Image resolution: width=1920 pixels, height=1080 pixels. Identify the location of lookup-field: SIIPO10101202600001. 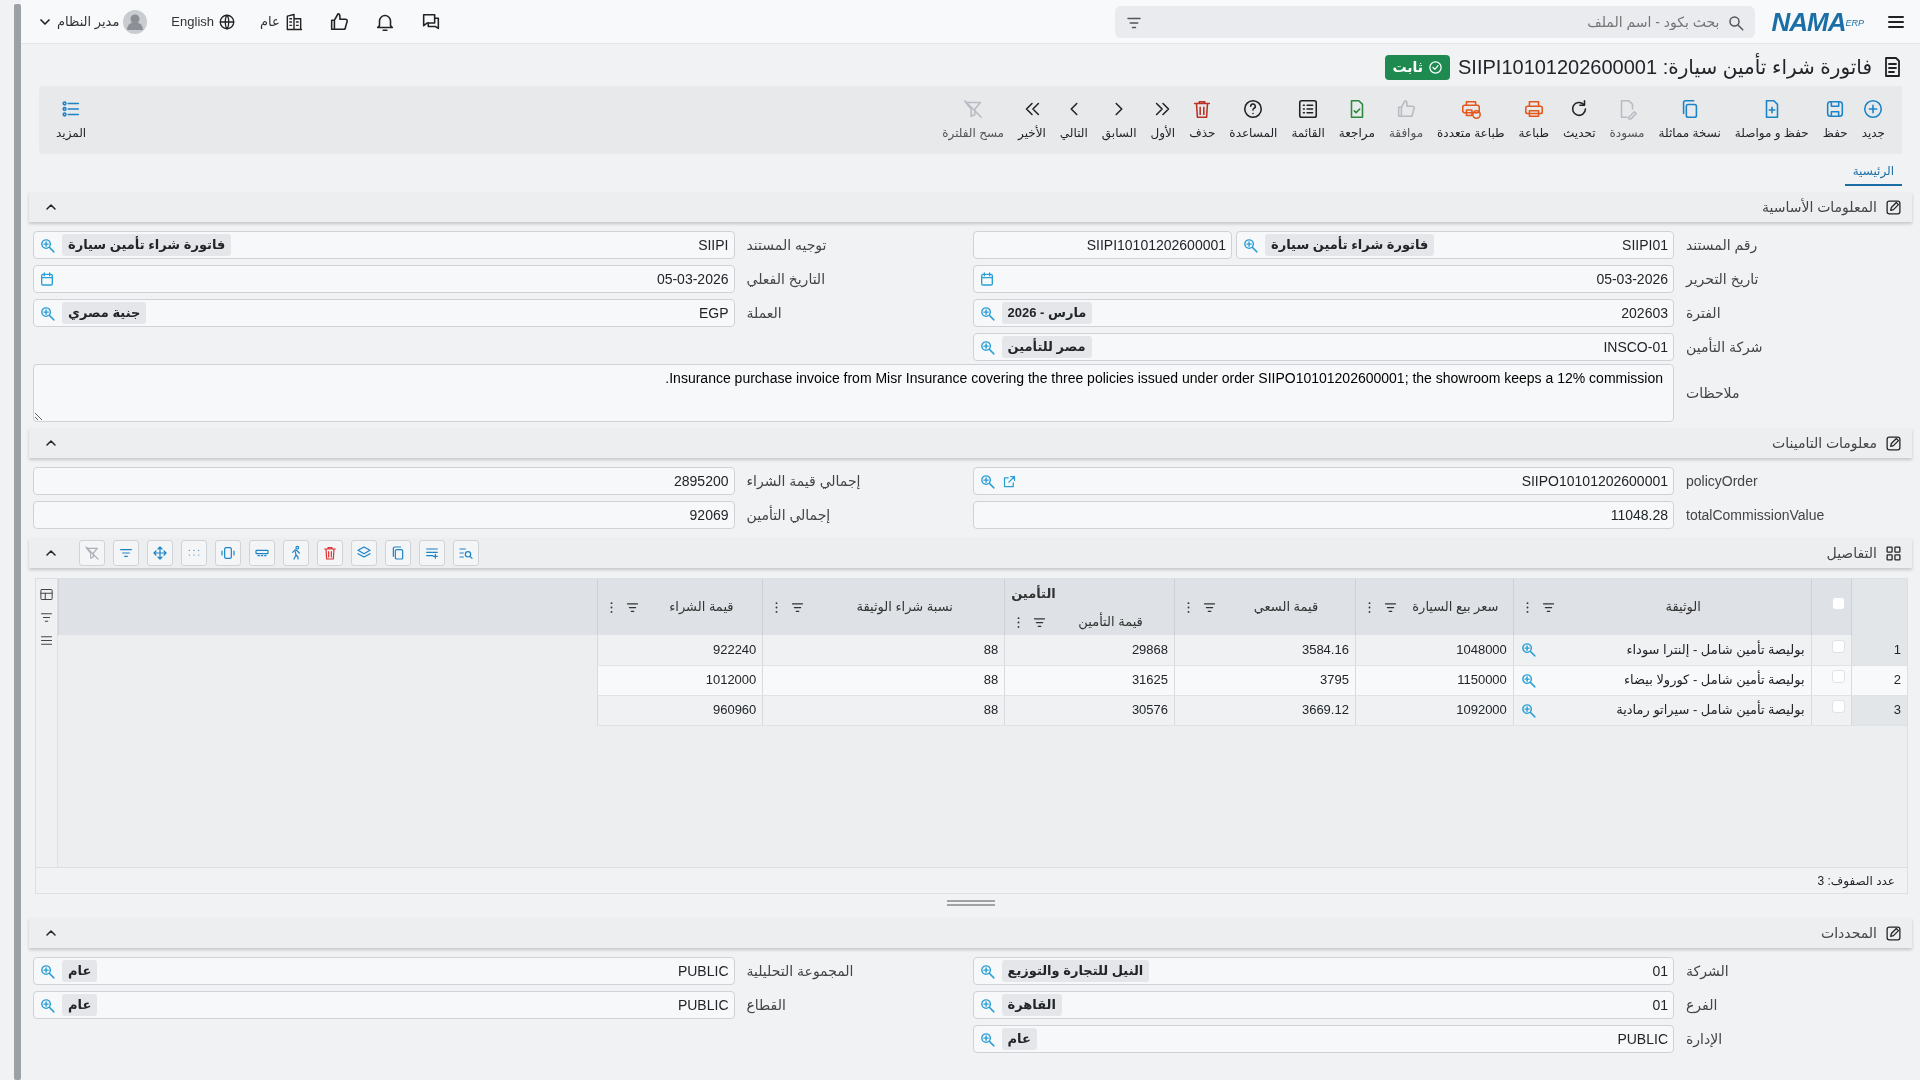
(1323, 481).